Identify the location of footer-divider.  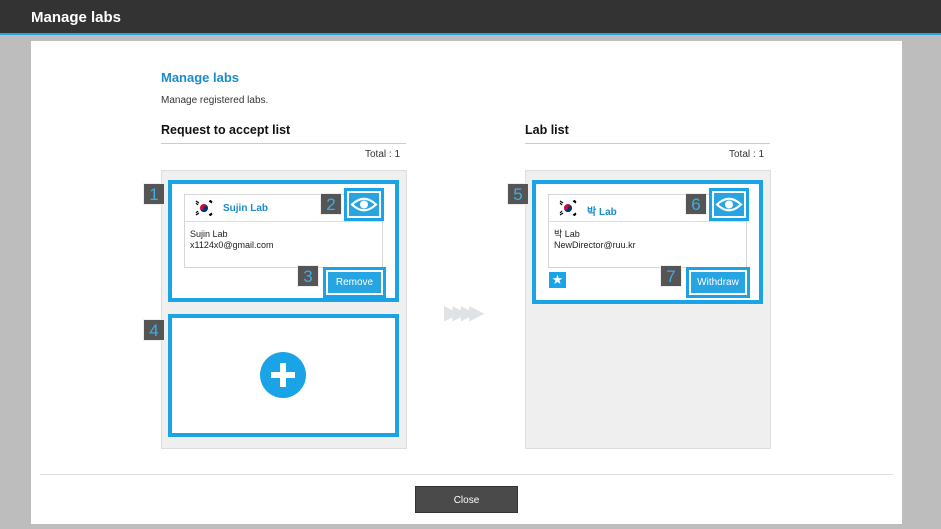
(466, 474).